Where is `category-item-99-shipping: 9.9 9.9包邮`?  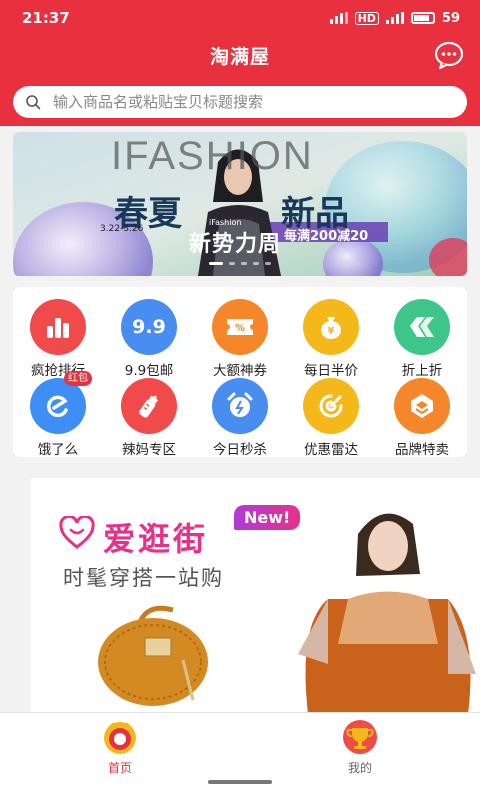 category-item-99-shipping: 9.9 9.9包邮 is located at coordinates (149, 339).